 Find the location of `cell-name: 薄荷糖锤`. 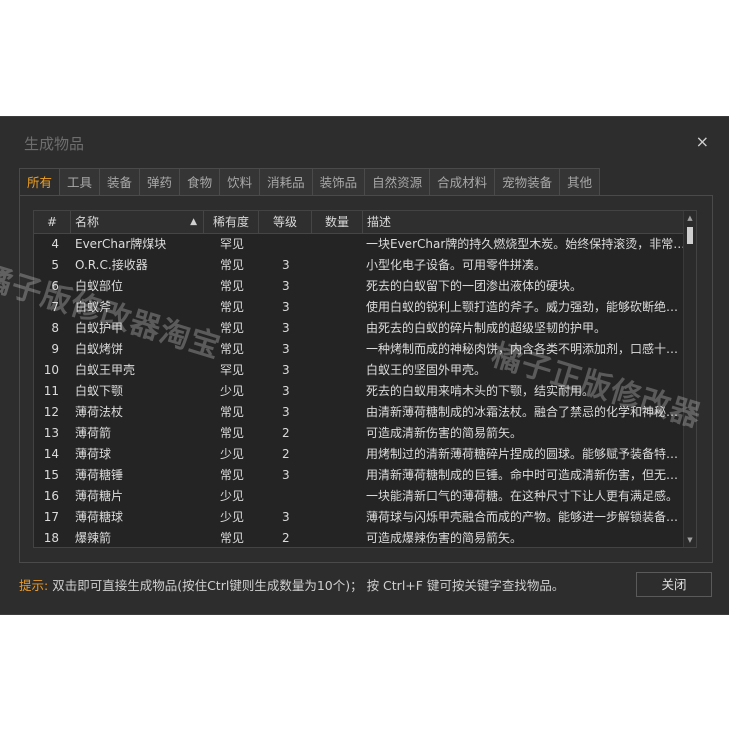

cell-name: 薄荷糖锤 is located at coordinates (99, 475).